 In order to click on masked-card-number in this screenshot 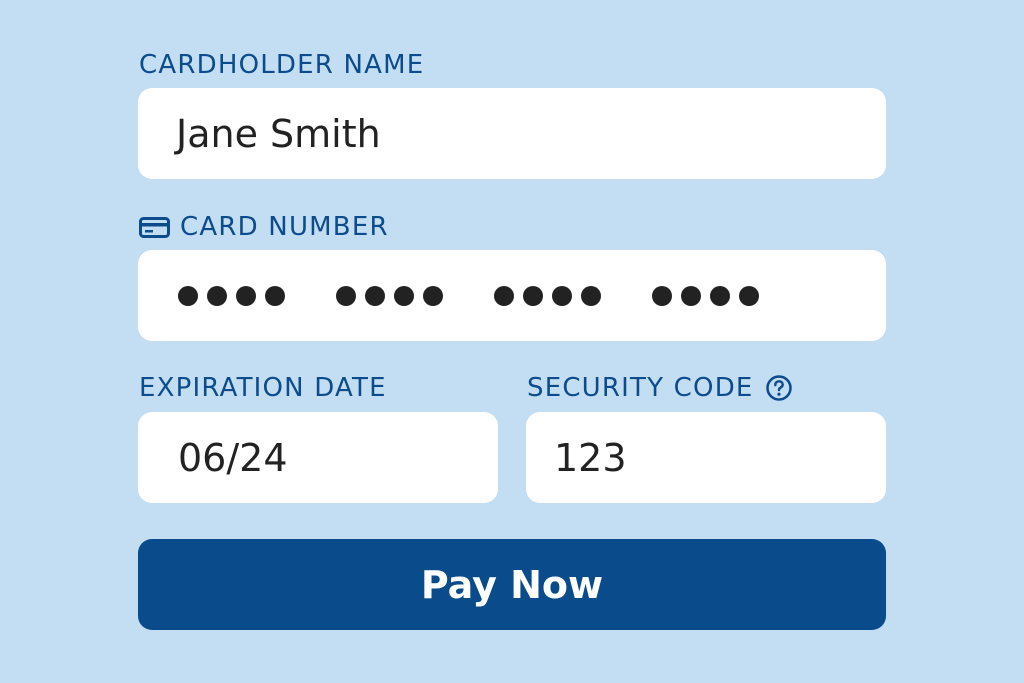, I will do `click(468, 295)`.